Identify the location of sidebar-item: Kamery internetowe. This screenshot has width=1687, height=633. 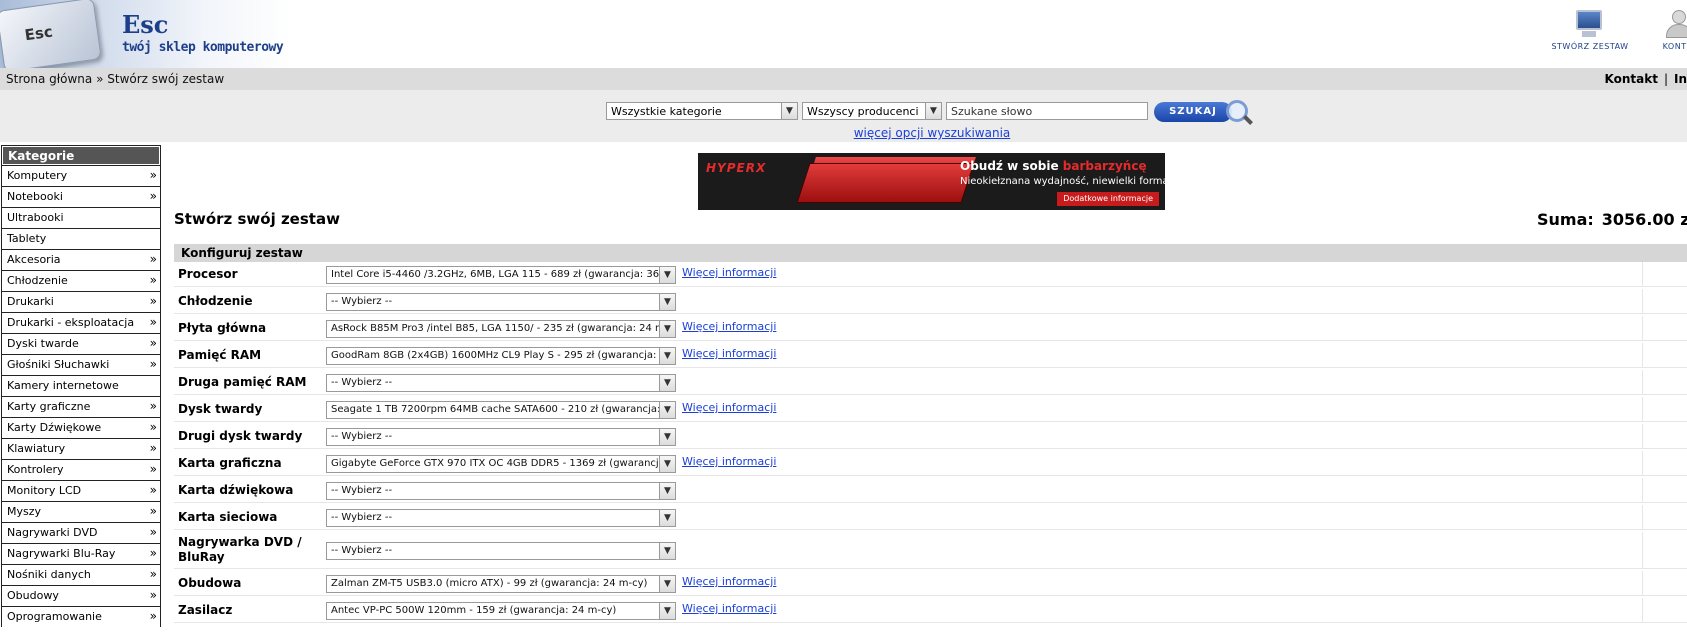
(81, 385).